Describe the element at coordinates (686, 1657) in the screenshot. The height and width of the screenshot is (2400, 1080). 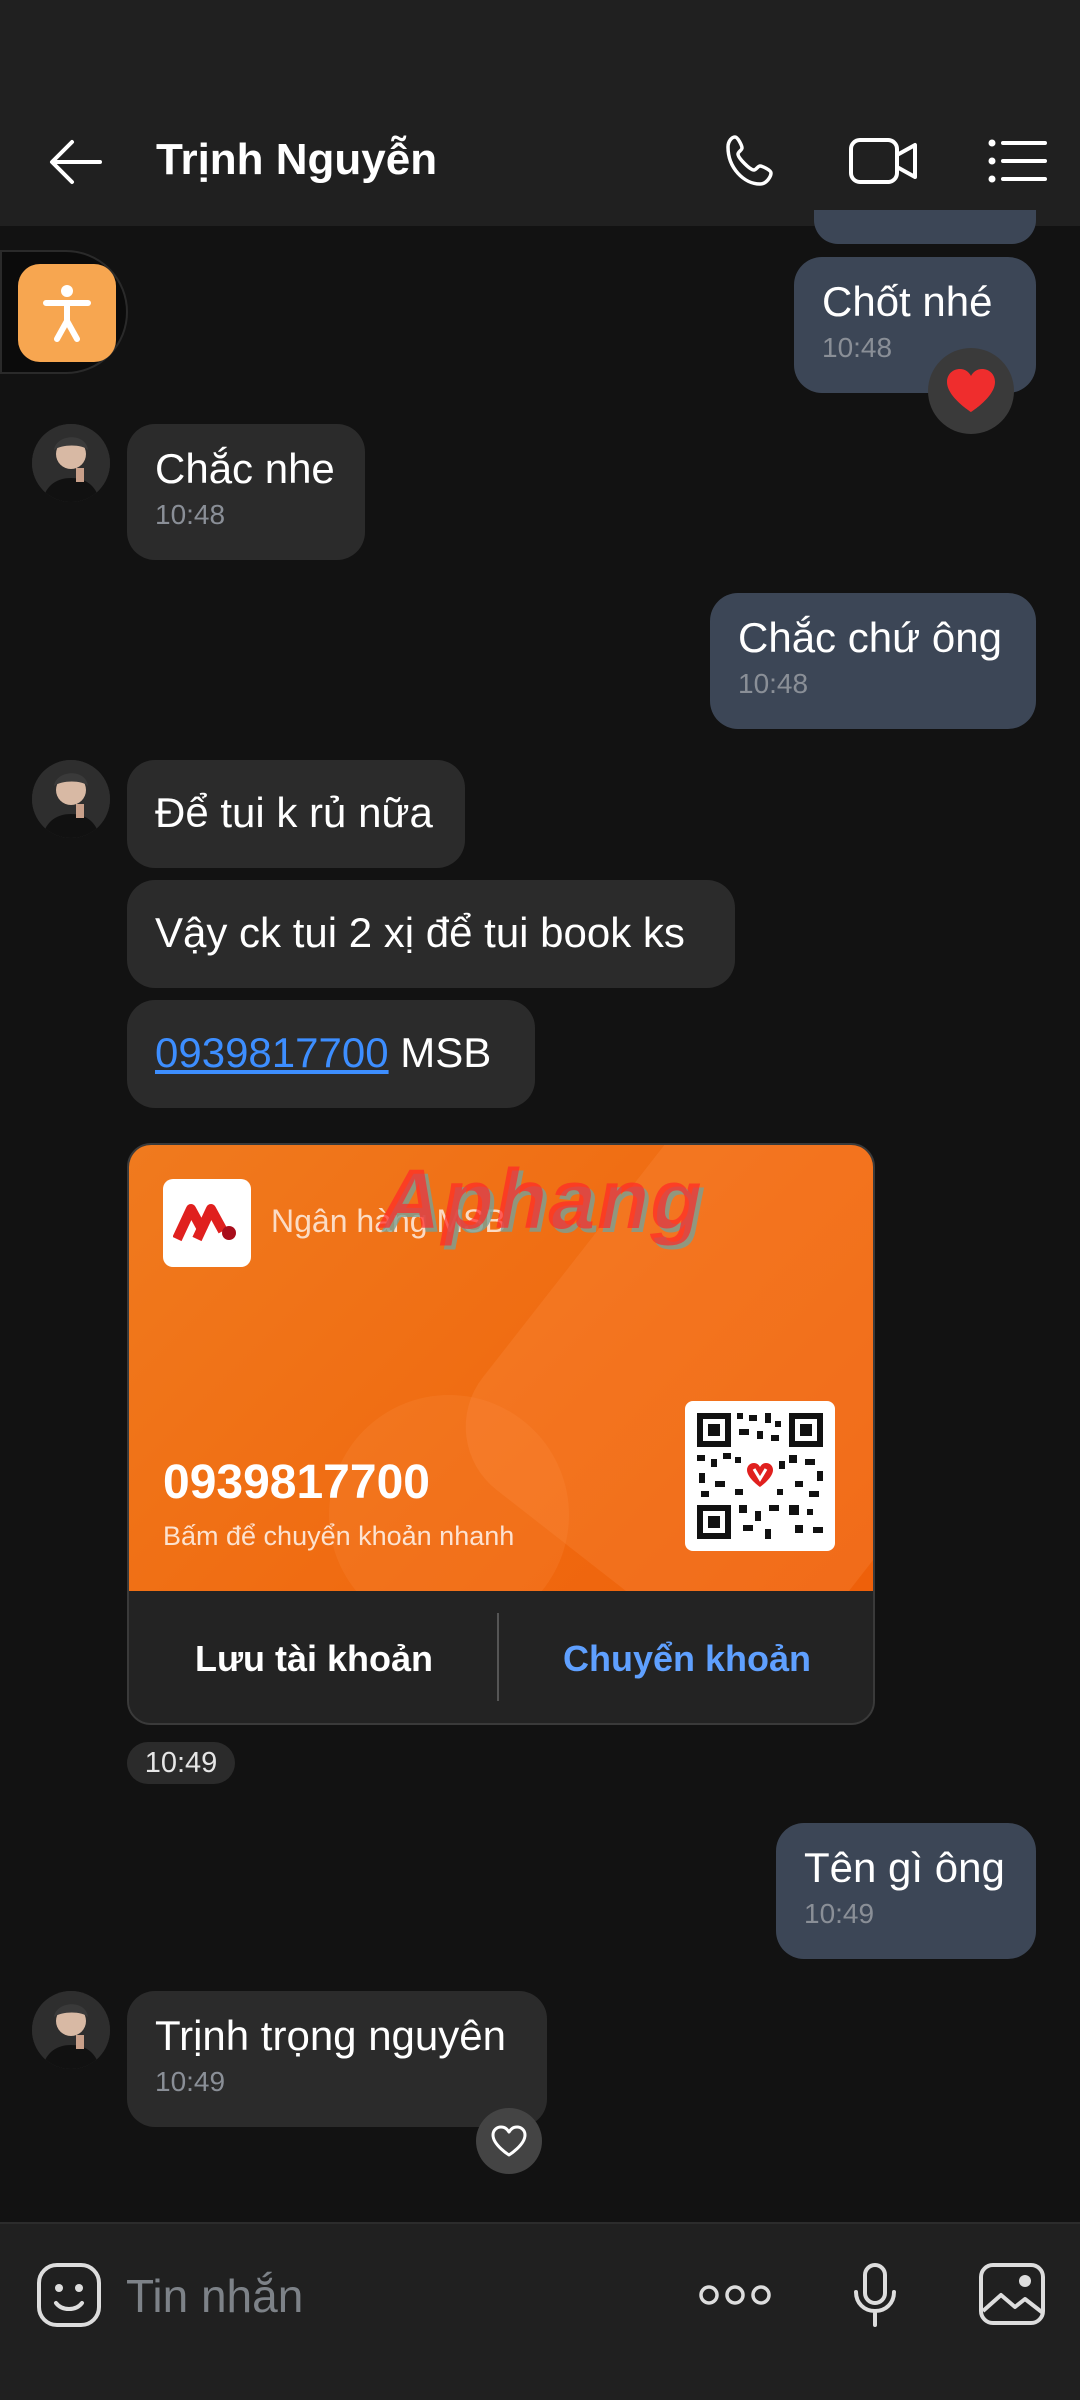
I see `transfer-button: Chuyển khoản` at that location.